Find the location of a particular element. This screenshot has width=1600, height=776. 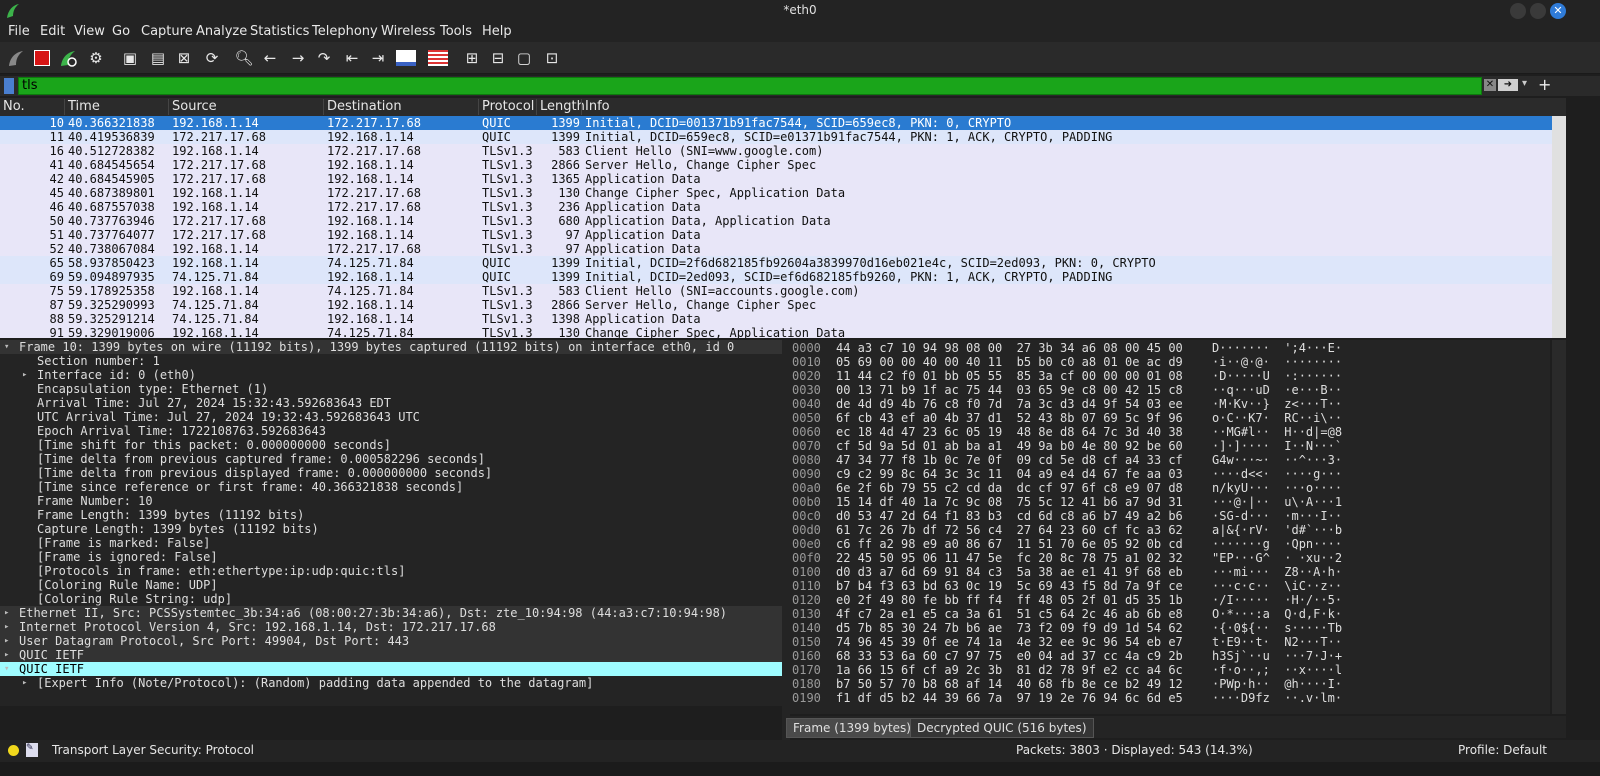

status-profile: Profile: Default is located at coordinates (1502, 750).